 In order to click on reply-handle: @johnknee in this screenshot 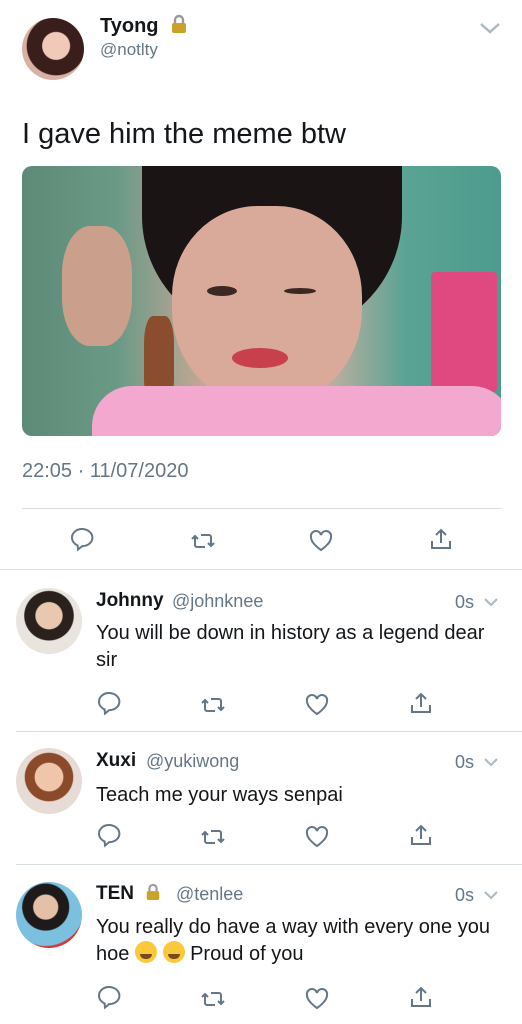, I will do `click(217, 601)`.